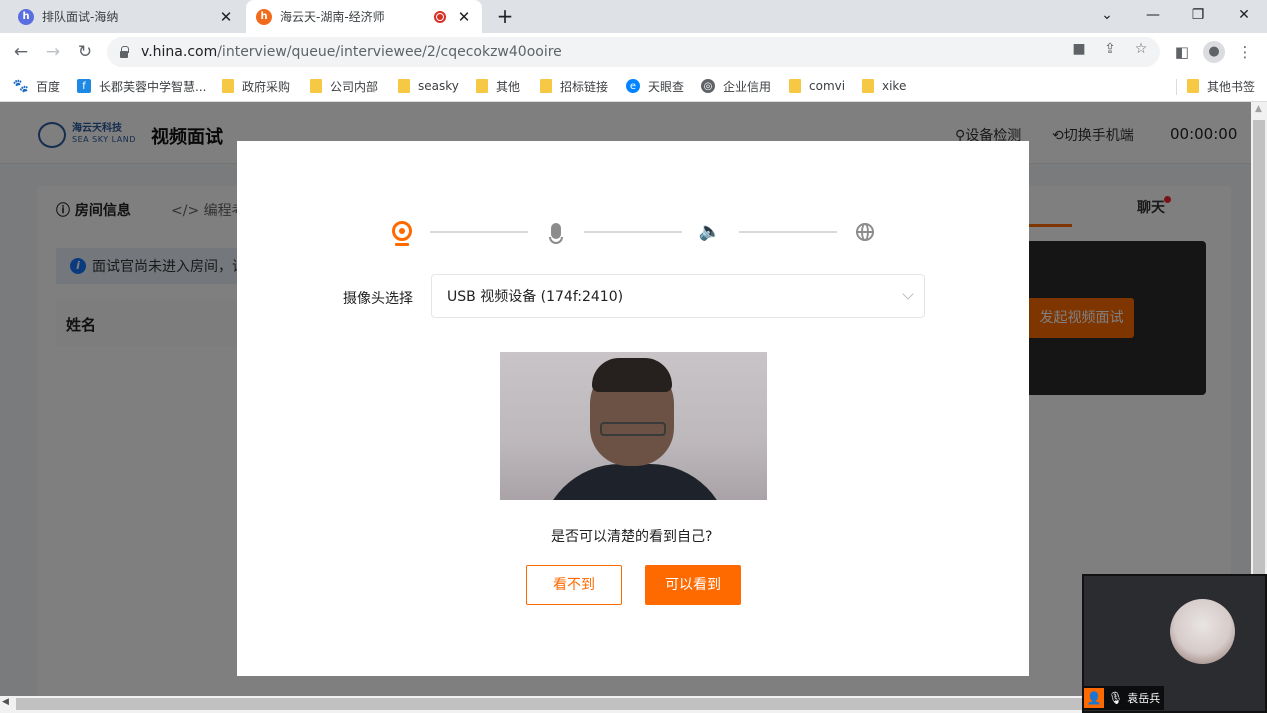  What do you see at coordinates (1198, 15) in the screenshot?
I see `restore-icon: ❐` at bounding box center [1198, 15].